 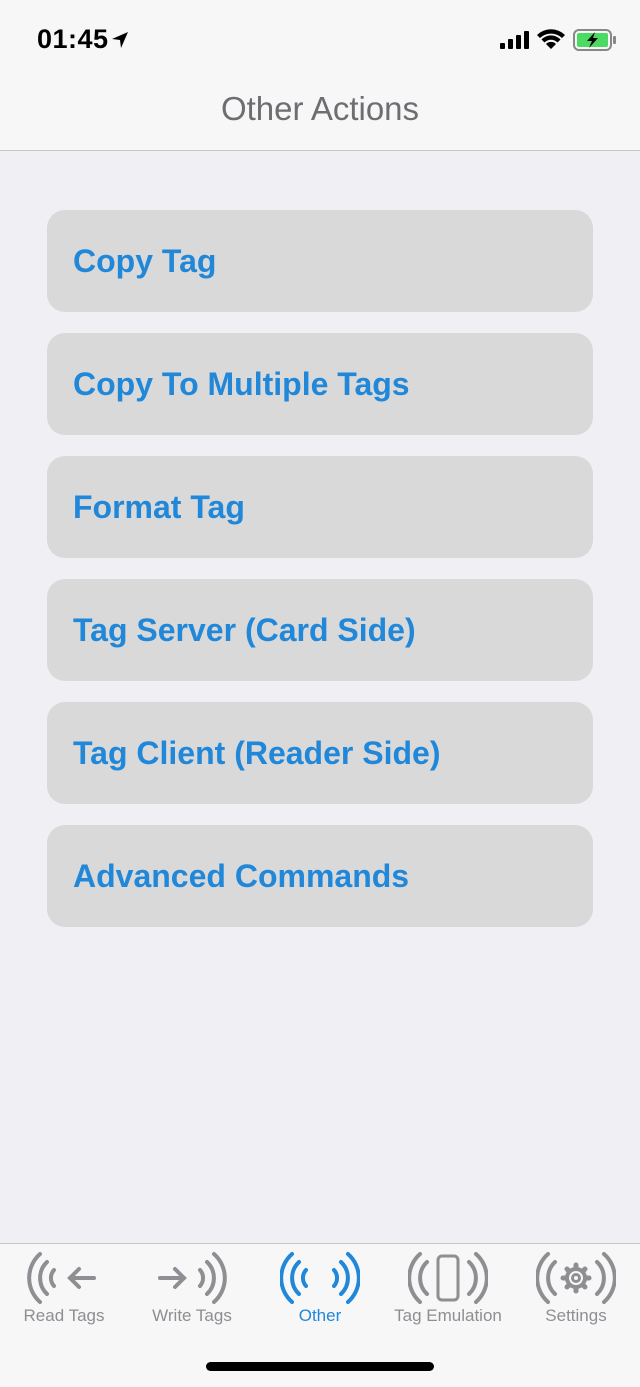 What do you see at coordinates (73, 39) in the screenshot?
I see `status-time: 01:45` at bounding box center [73, 39].